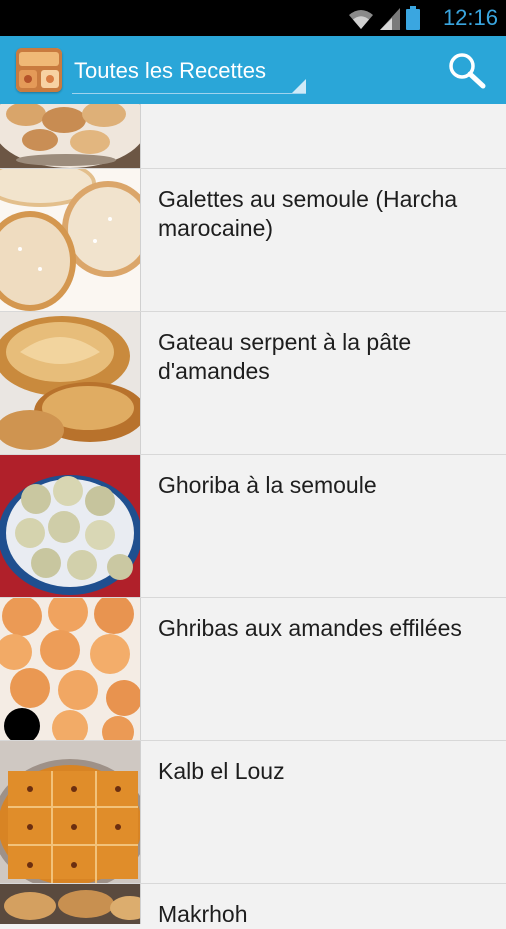  I want to click on search-button, so click(467, 71).